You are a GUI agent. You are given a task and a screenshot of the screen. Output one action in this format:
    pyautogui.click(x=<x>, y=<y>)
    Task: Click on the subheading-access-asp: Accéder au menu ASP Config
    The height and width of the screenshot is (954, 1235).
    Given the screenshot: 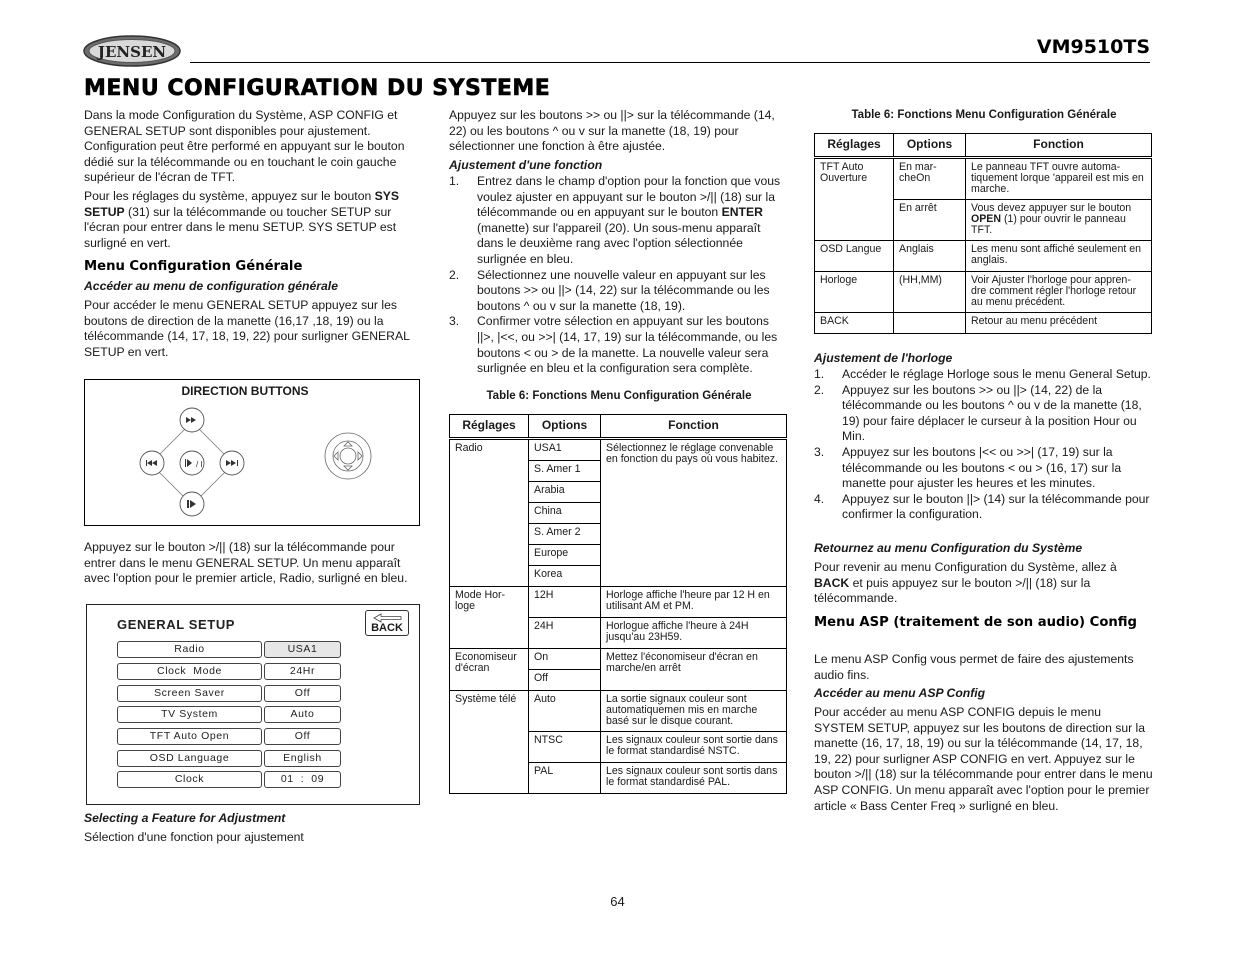 What is the action you would take?
    pyautogui.click(x=900, y=693)
    